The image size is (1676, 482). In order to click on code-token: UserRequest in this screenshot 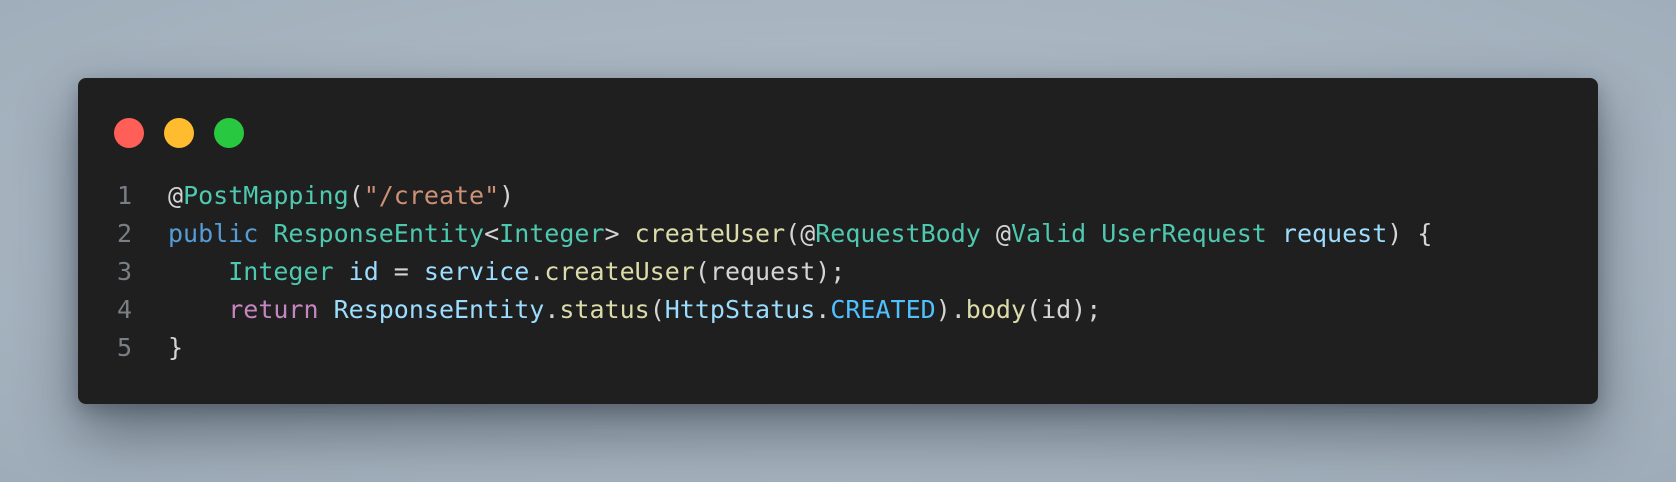, I will do `click(1184, 233)`.